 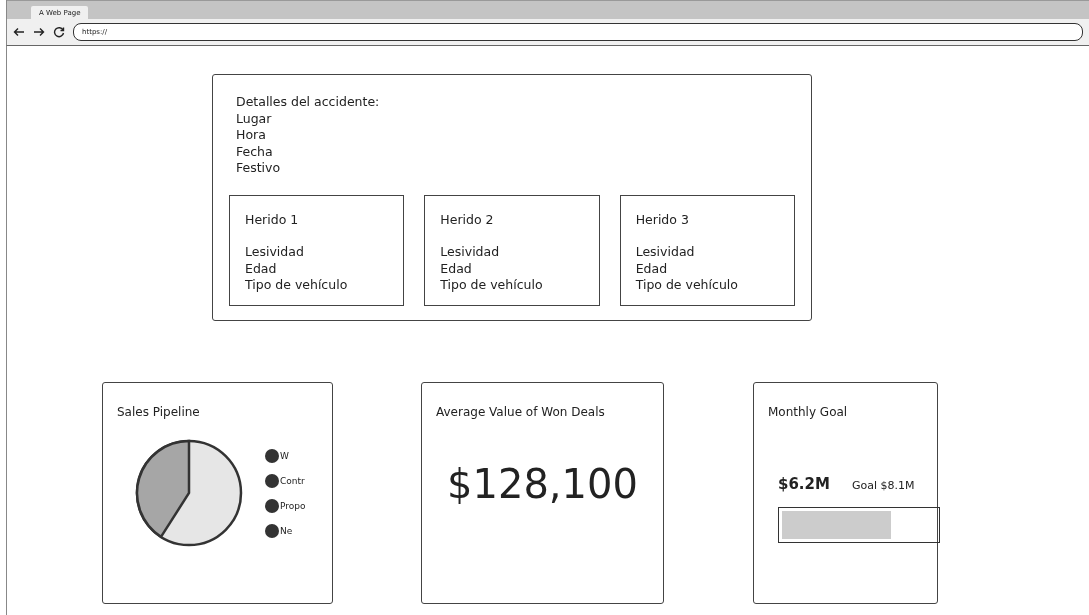 What do you see at coordinates (39, 32) in the screenshot?
I see `forward-arrow-icon` at bounding box center [39, 32].